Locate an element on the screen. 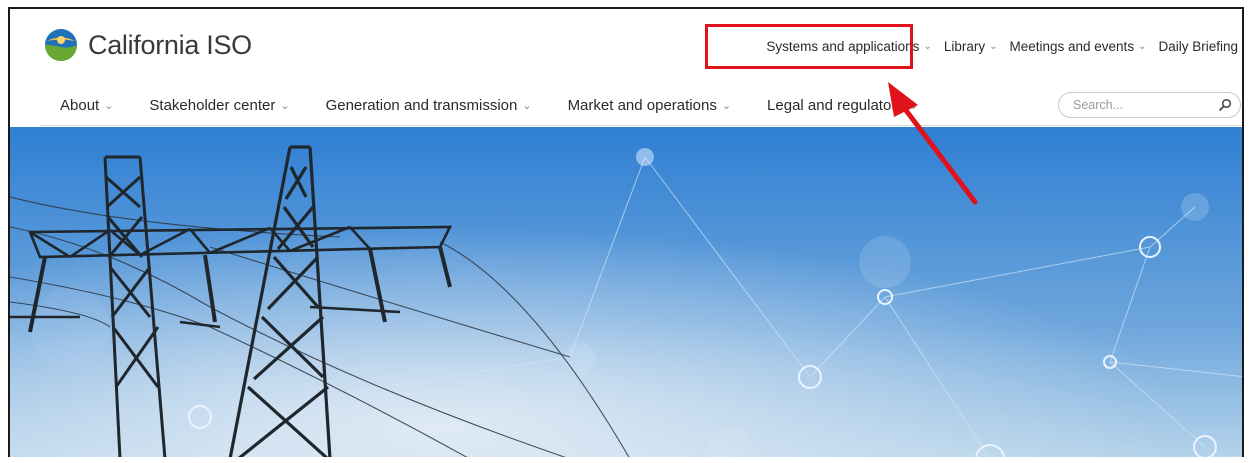  utility-item-label: Systems and applications is located at coordinates (843, 46).